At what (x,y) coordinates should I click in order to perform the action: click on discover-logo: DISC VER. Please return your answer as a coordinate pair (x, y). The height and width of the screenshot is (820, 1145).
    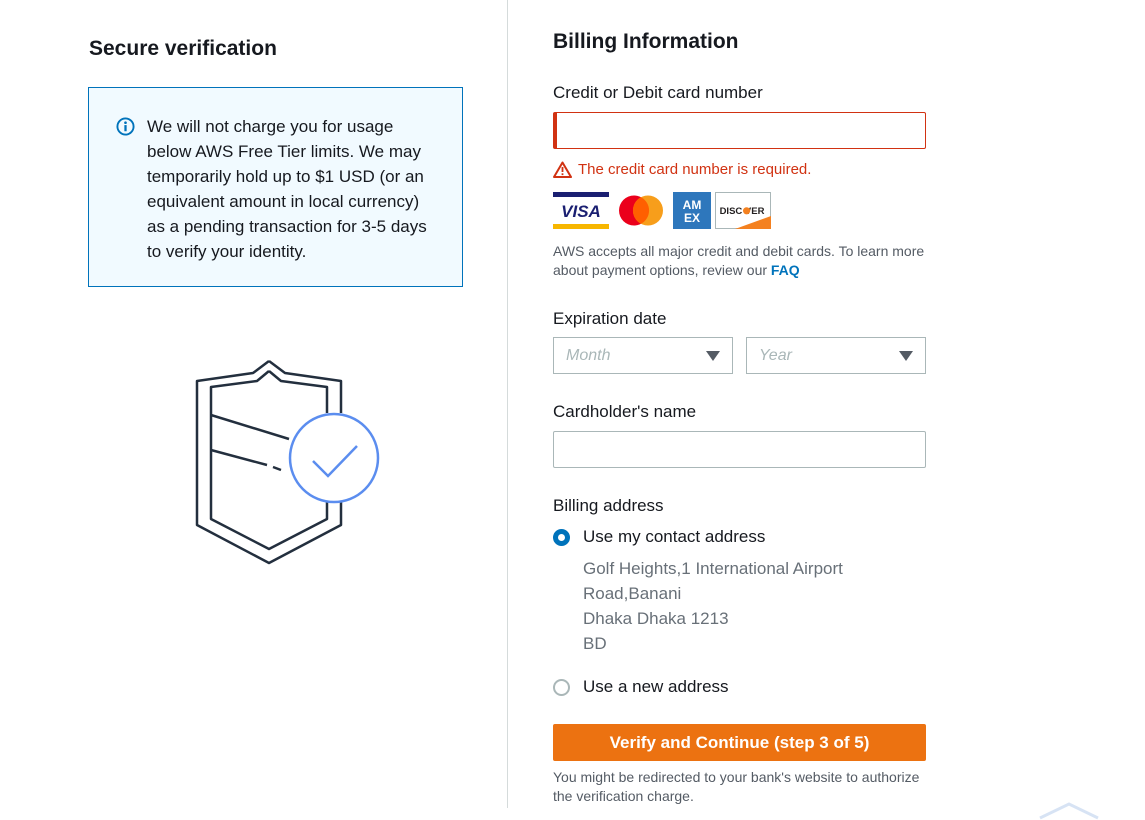
    Looking at the image, I should click on (743, 210).